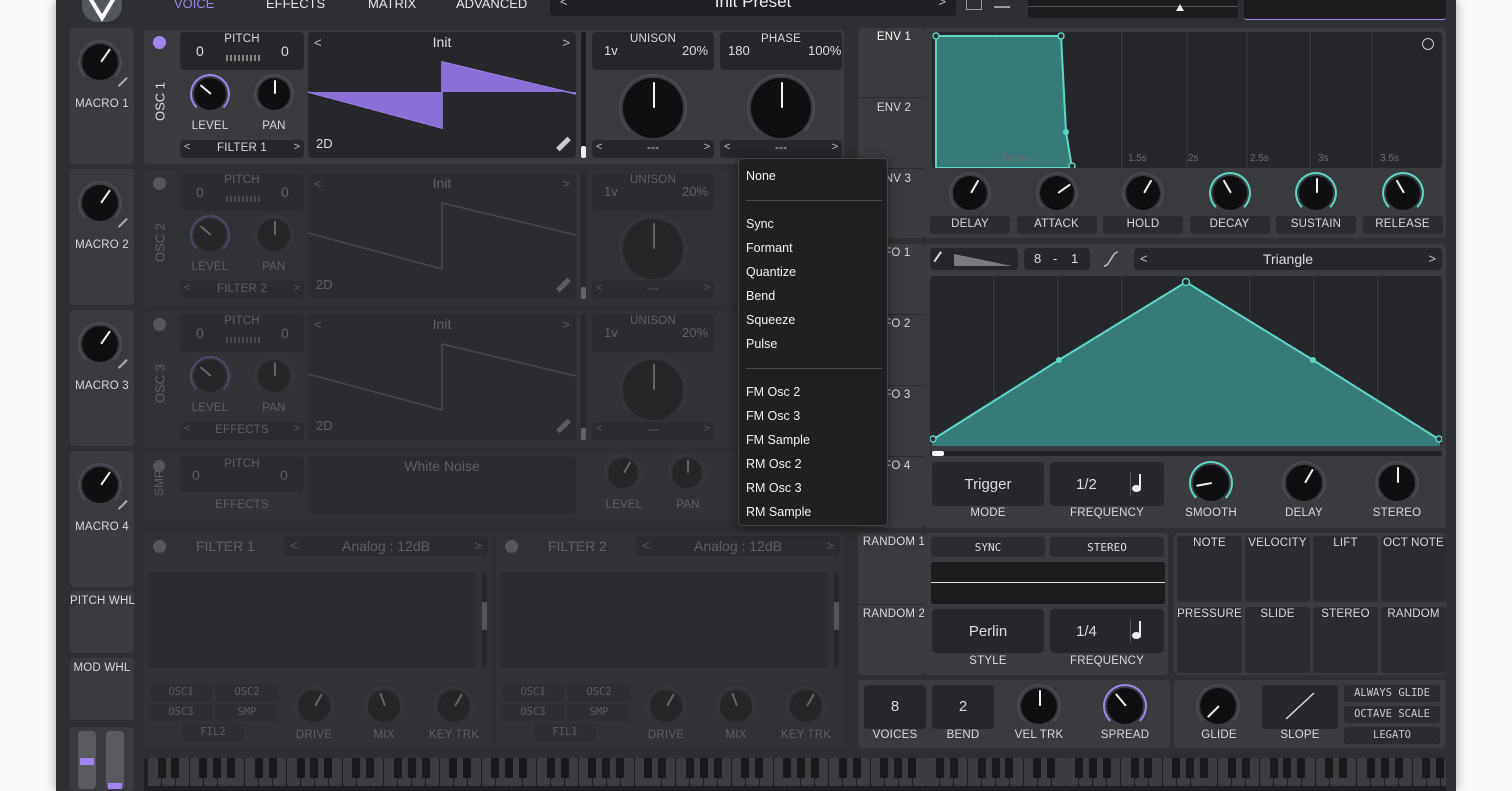 The height and width of the screenshot is (791, 1512). I want to click on mod-wheel-panel: MOD WHL, so click(102, 689).